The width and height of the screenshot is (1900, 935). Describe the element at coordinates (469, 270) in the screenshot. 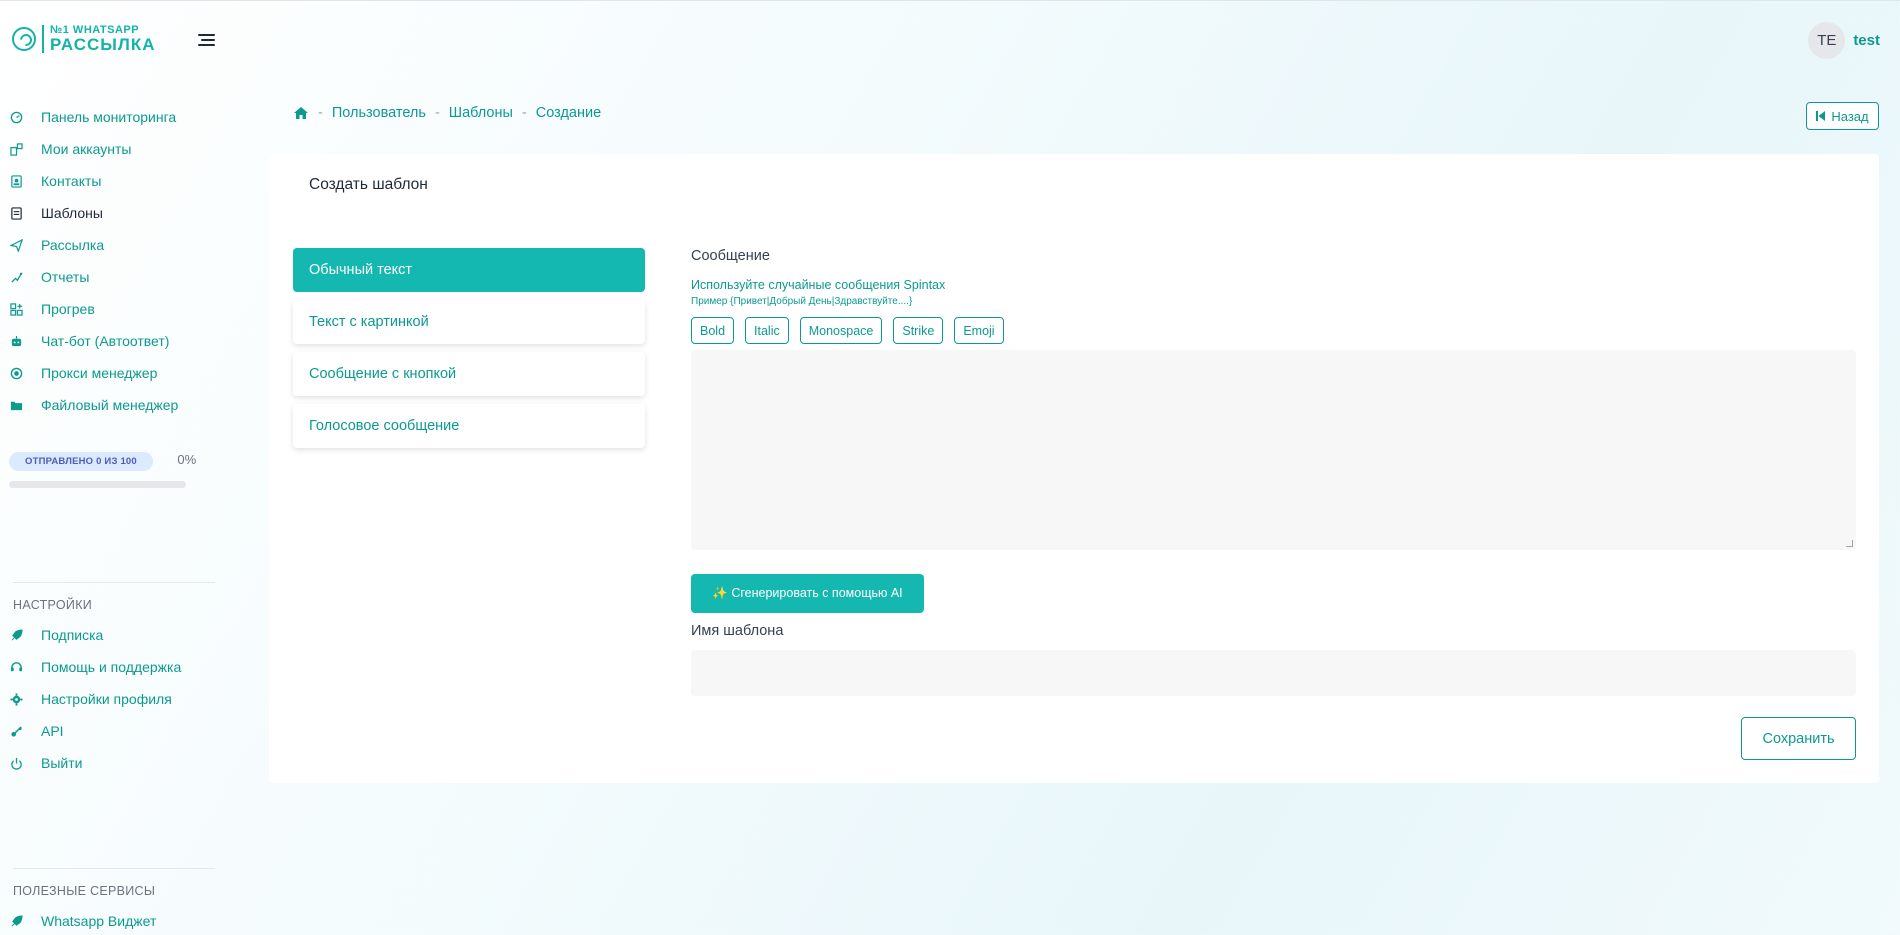

I see `type-plain-text: Обычный текст` at that location.